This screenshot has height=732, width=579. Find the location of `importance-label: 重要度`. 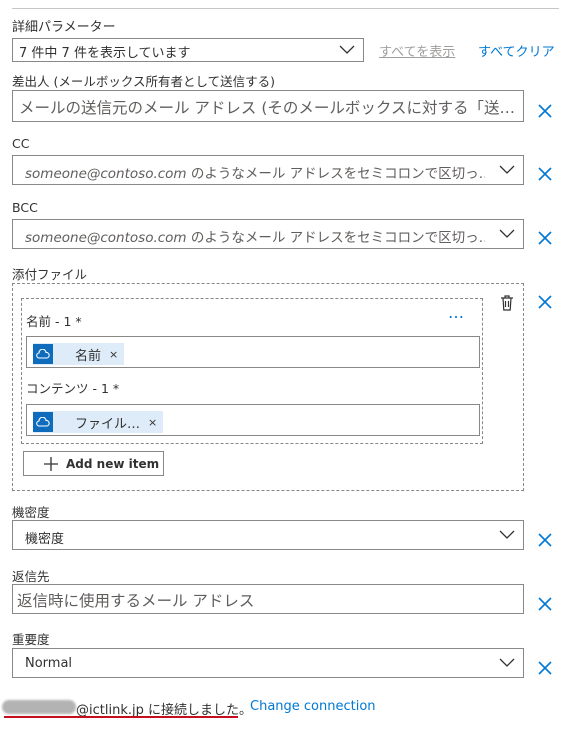

importance-label: 重要度 is located at coordinates (31, 639).